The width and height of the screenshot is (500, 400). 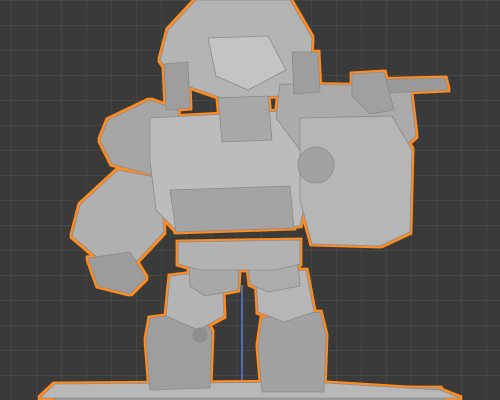 What do you see at coordinates (239, 255) in the screenshot?
I see `pelvis` at bounding box center [239, 255].